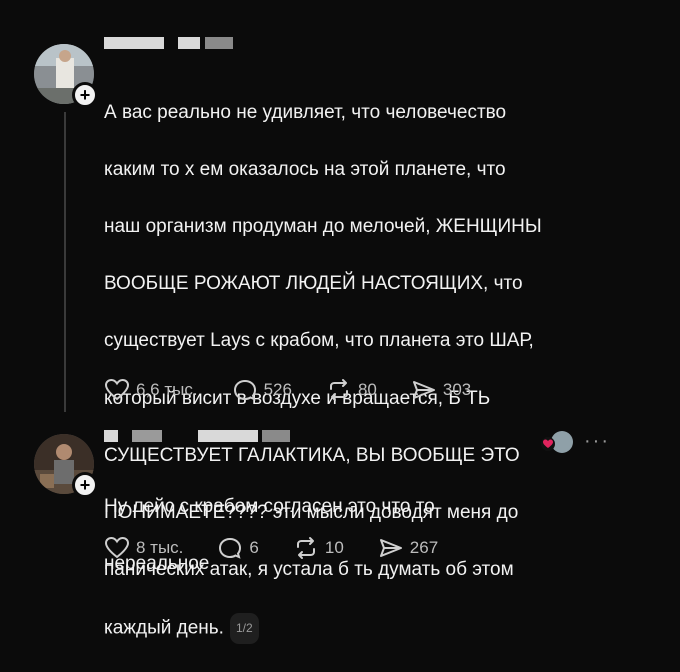  I want to click on share-count: 303, so click(457, 389).